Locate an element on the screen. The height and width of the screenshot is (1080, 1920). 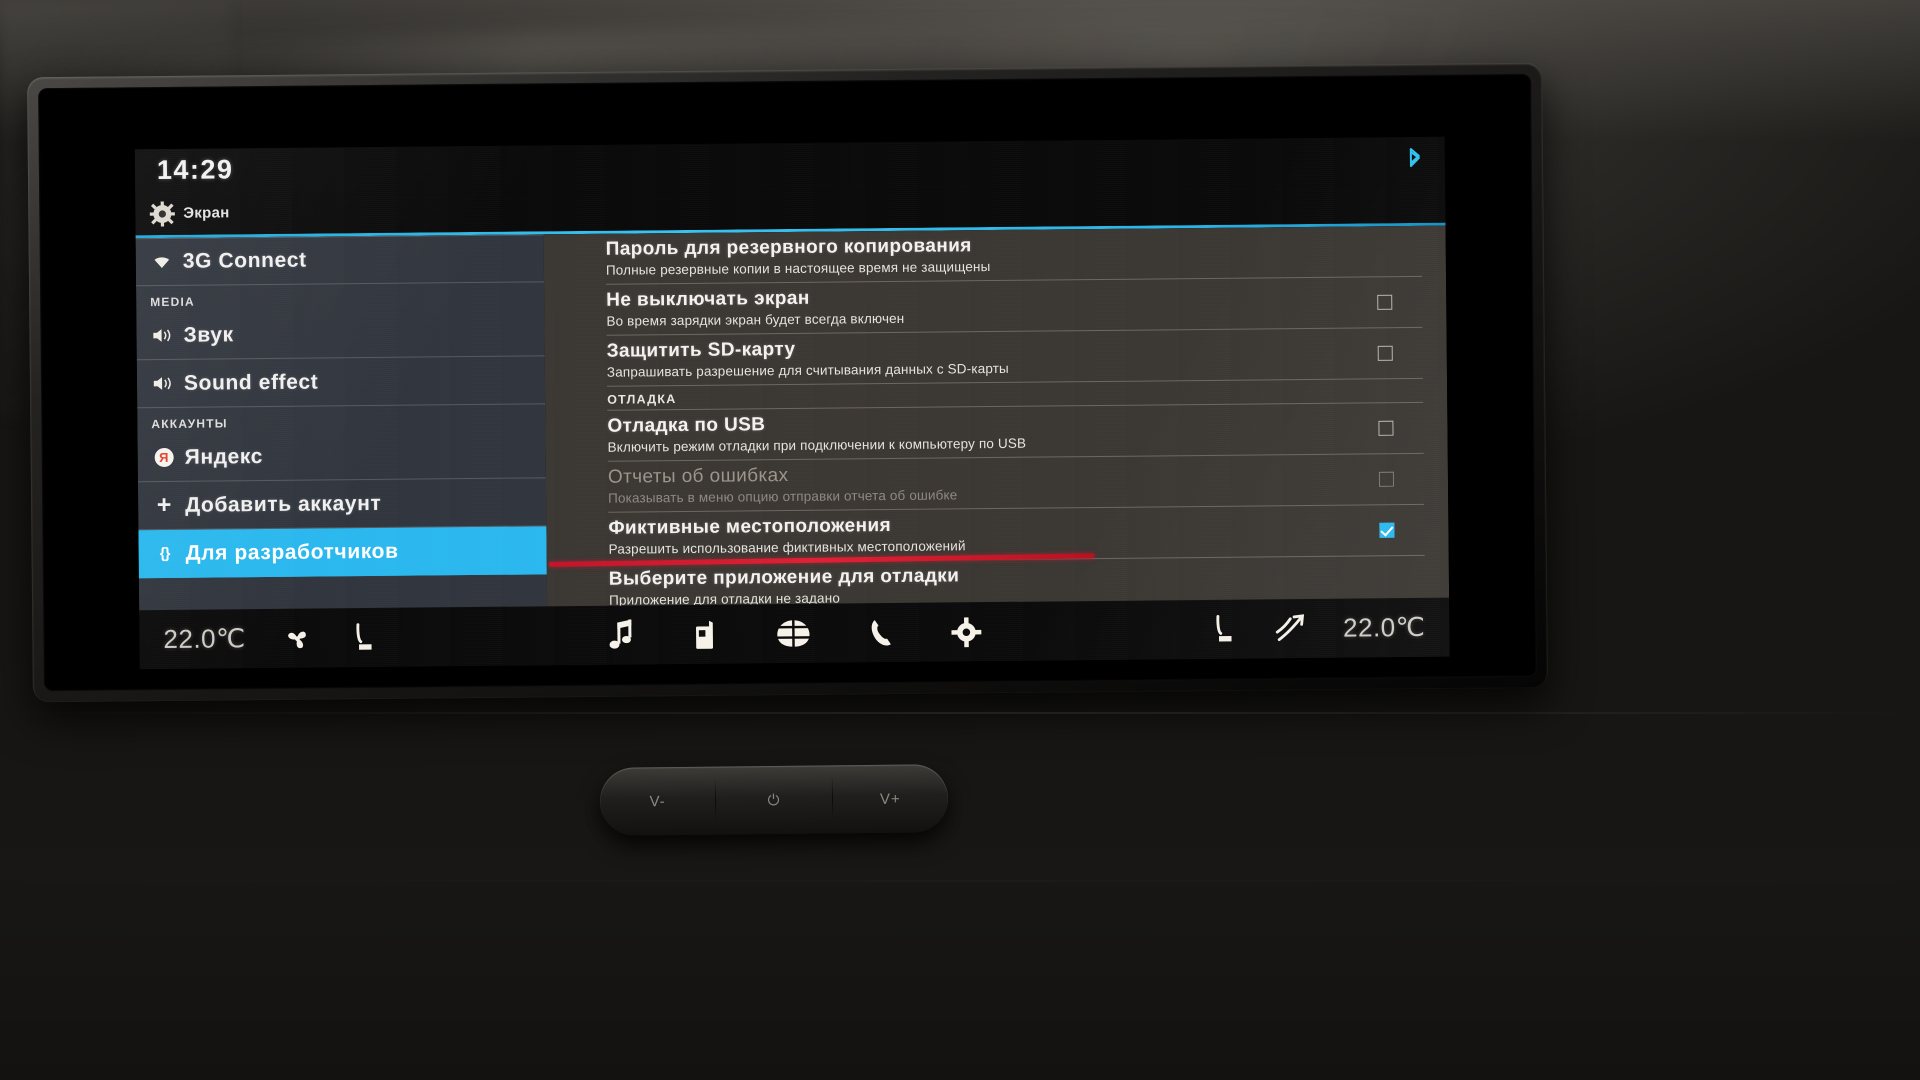
breadcrumb-label: Экран is located at coordinates (206, 213).